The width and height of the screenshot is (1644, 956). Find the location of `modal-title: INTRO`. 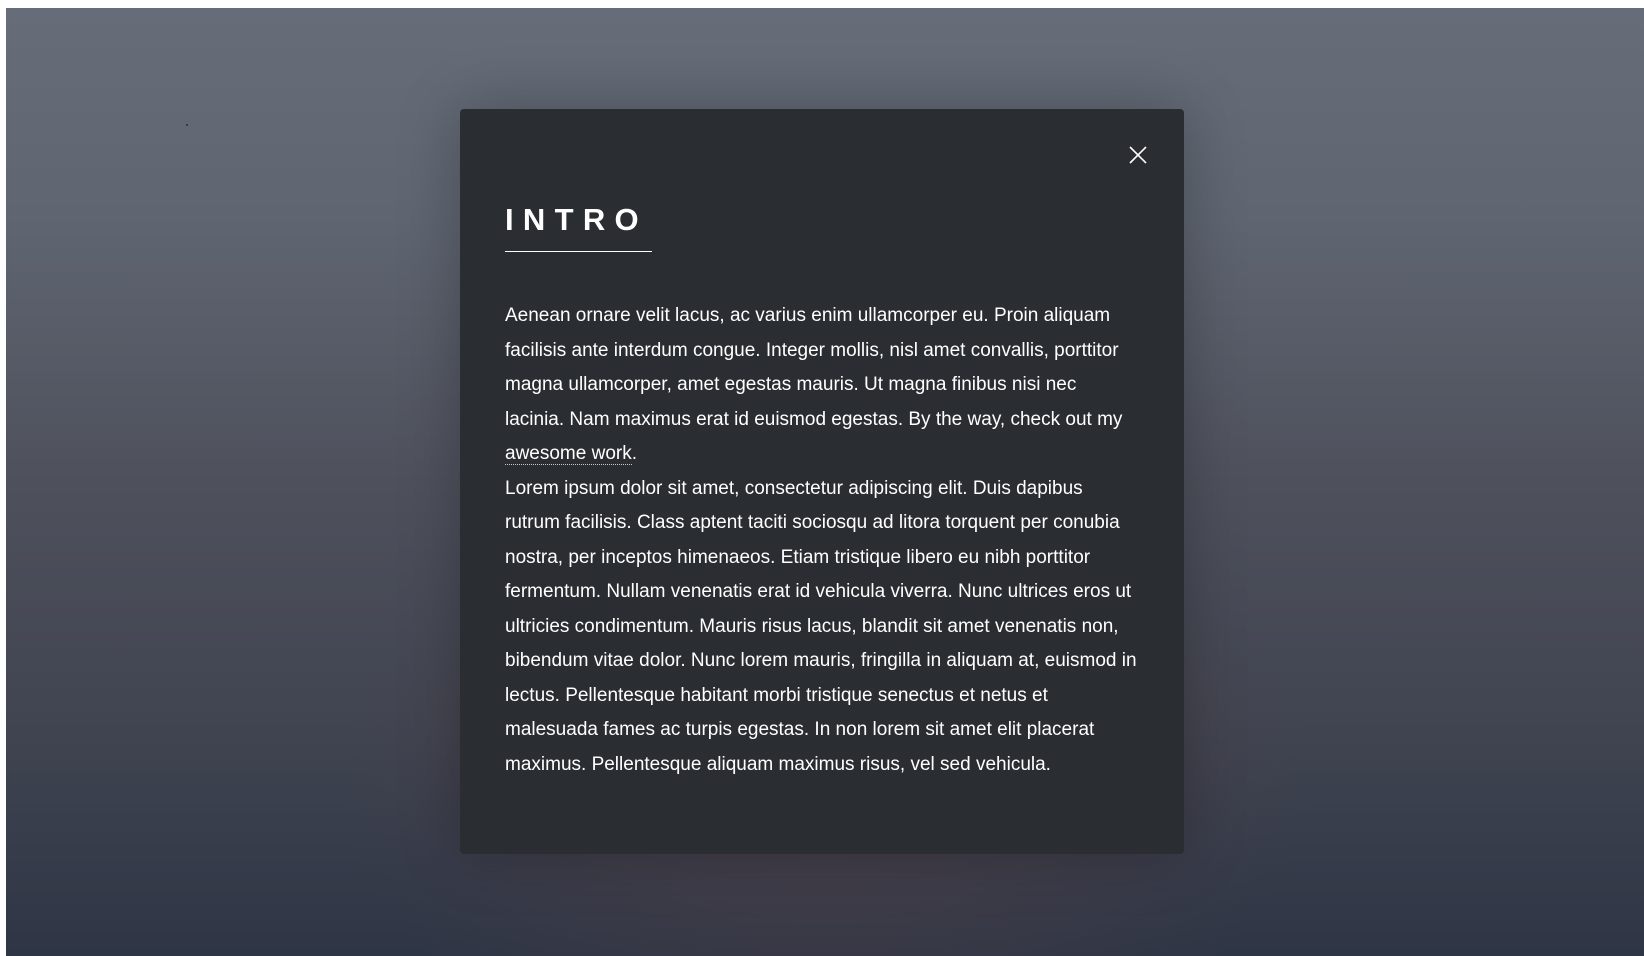

modal-title: INTRO is located at coordinates (578, 228).